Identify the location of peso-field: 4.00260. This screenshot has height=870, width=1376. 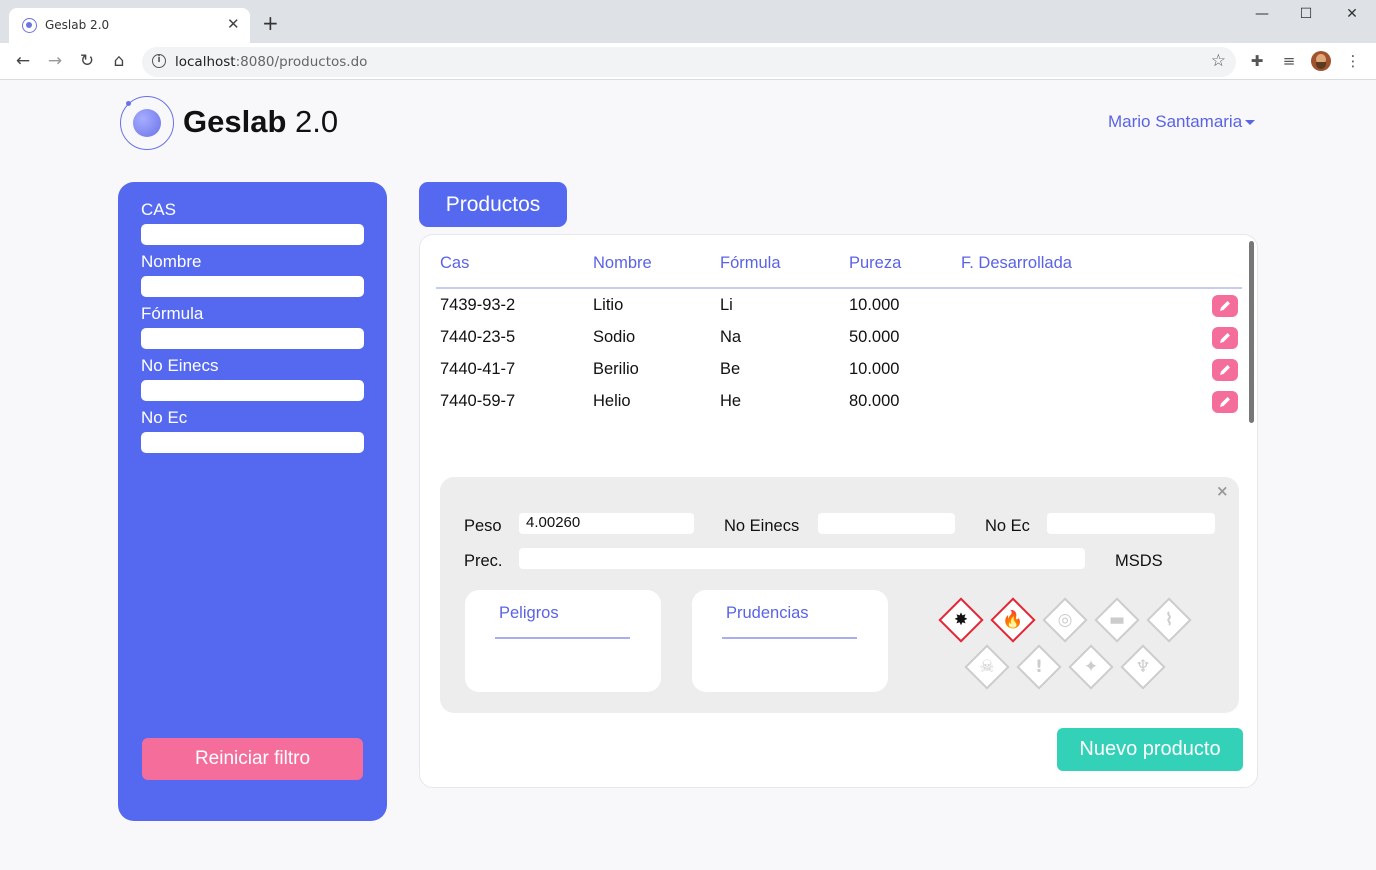
(606, 523).